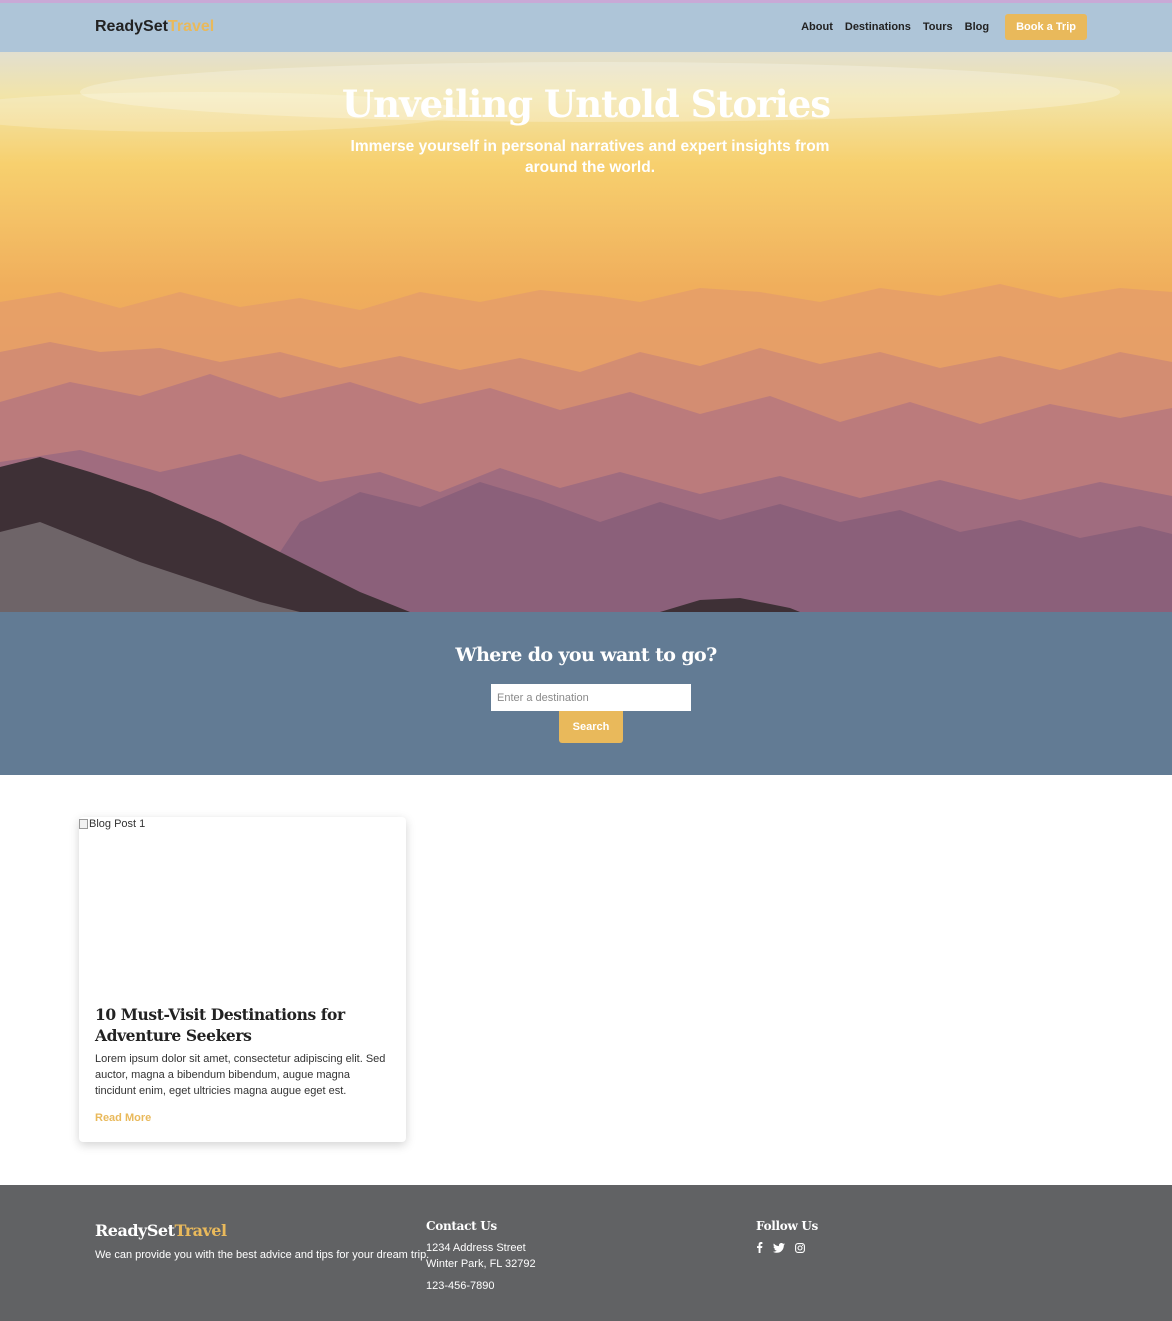 This screenshot has height=1321, width=1172. I want to click on broken-image-icon, so click(83, 824).